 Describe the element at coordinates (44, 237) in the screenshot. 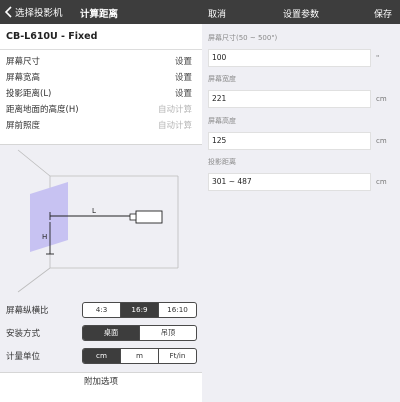

I see `height-label: H` at that location.